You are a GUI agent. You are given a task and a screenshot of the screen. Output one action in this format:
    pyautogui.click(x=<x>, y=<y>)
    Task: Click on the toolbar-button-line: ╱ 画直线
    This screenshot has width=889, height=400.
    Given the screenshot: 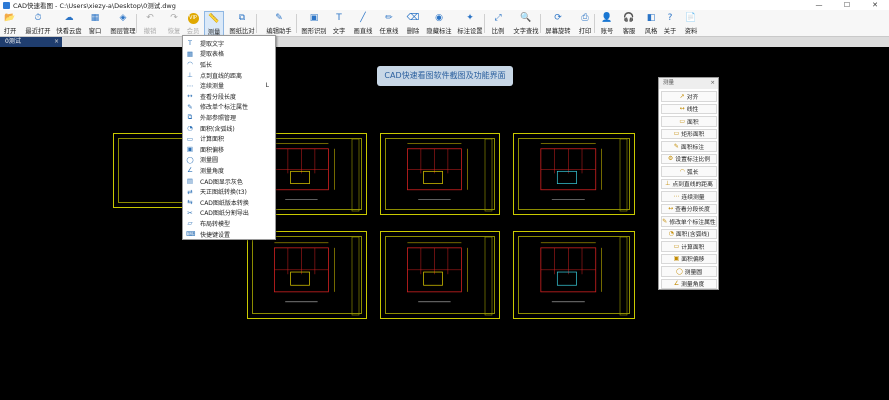 What is the action you would take?
    pyautogui.click(x=363, y=23)
    